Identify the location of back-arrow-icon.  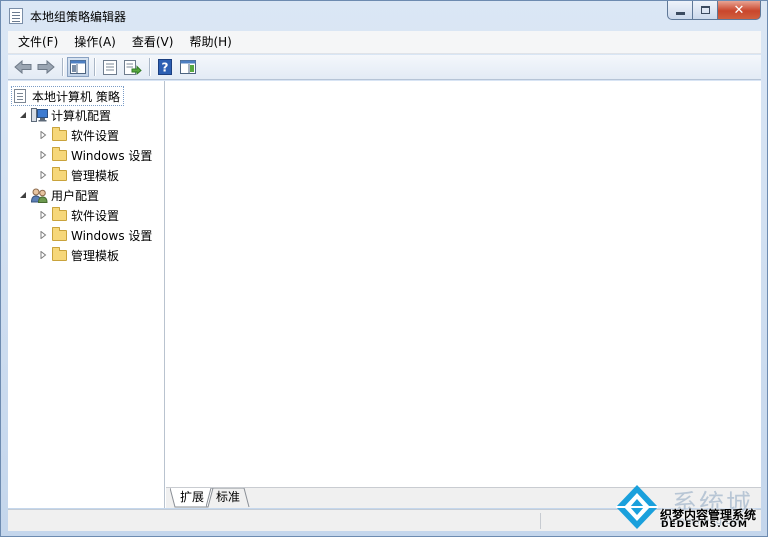
(23, 67).